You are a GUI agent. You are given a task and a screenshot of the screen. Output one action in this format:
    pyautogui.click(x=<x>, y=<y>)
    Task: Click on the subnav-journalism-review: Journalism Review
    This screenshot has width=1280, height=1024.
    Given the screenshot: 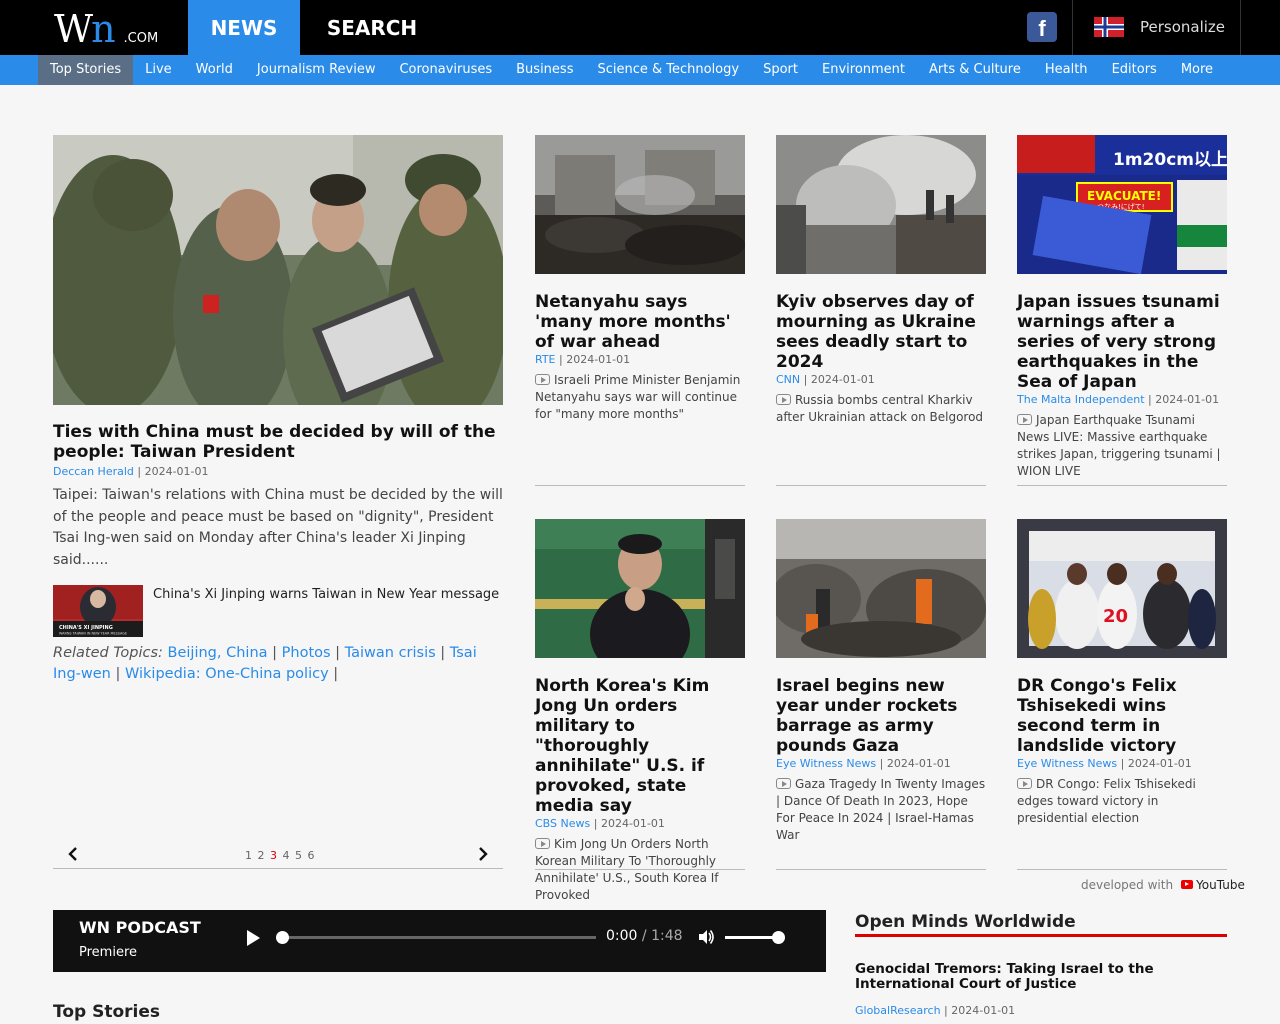 What is the action you would take?
    pyautogui.click(x=316, y=70)
    